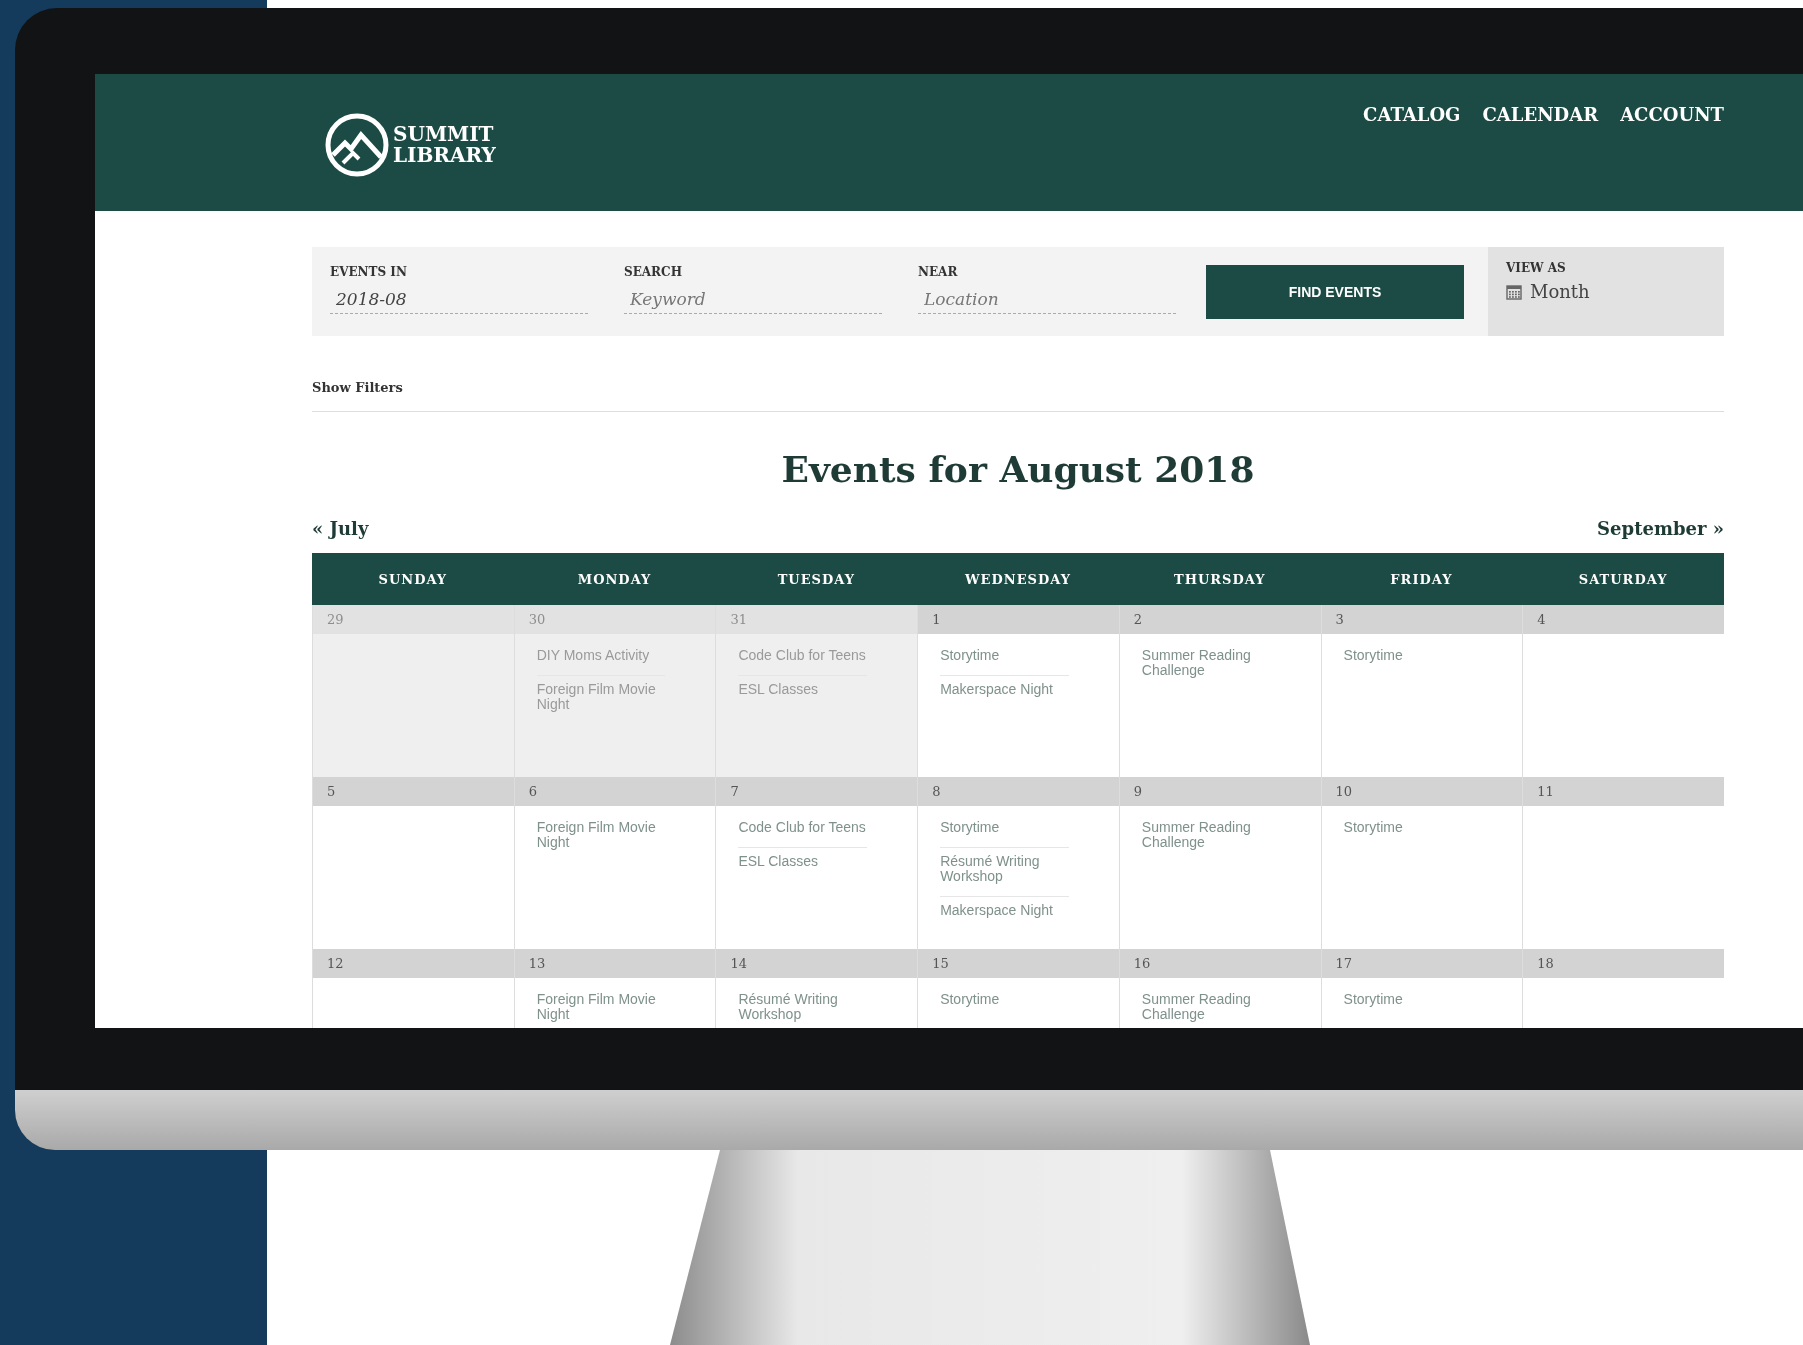 Image resolution: width=1803 pixels, height=1345 pixels. What do you see at coordinates (1220, 963) in the screenshot?
I see `day-number: 16` at bounding box center [1220, 963].